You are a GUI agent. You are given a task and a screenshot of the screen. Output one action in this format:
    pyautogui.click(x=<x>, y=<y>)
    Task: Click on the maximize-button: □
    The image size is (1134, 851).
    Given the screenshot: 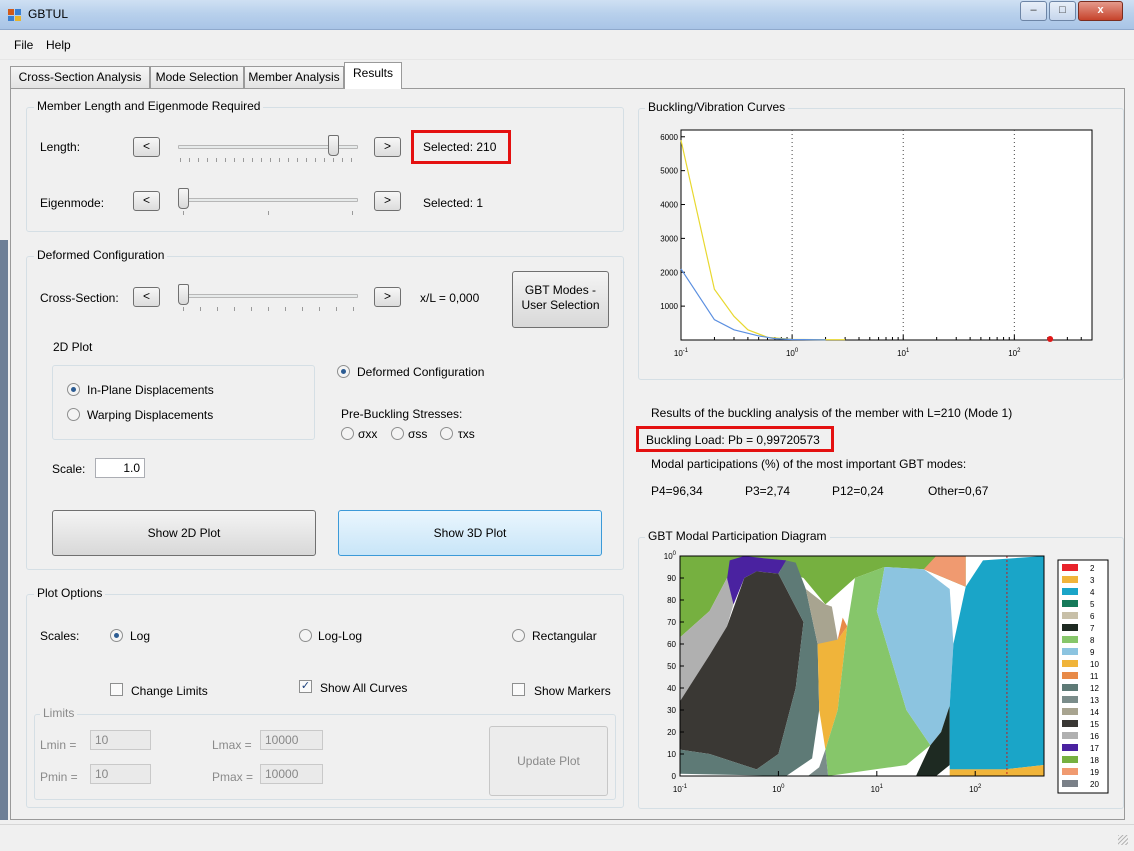 What is the action you would take?
    pyautogui.click(x=1062, y=11)
    